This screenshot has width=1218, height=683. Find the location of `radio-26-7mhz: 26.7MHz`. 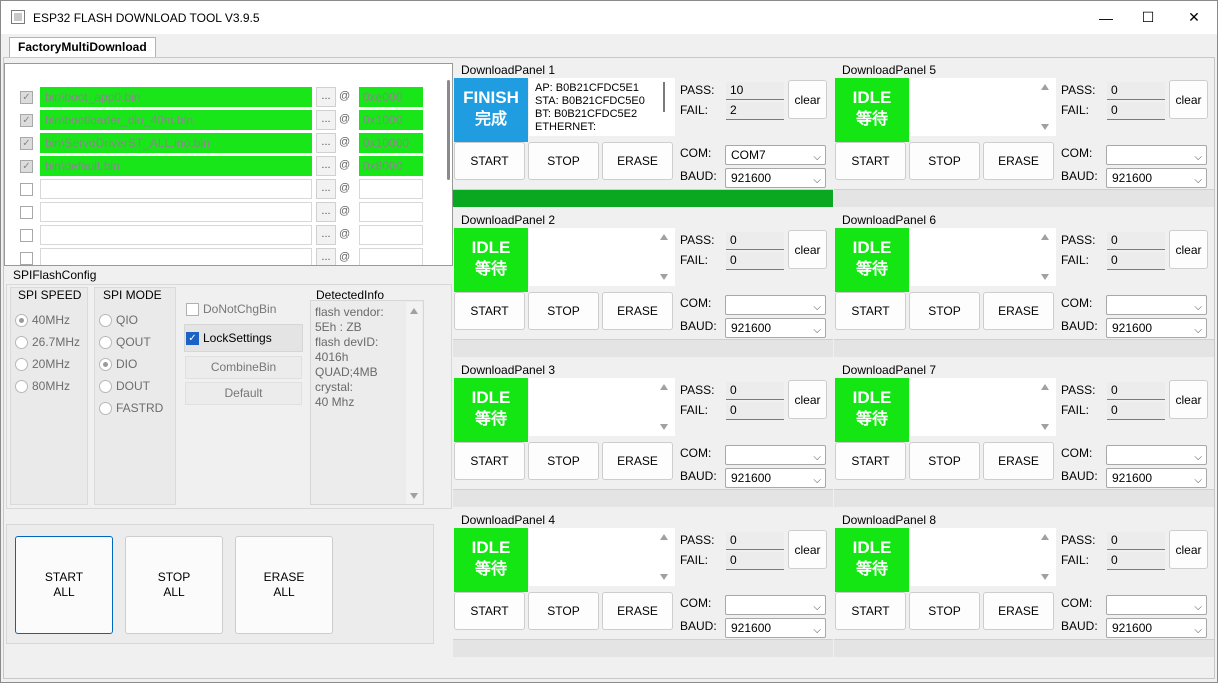

radio-26-7mhz: 26.7MHz is located at coordinates (47, 342).